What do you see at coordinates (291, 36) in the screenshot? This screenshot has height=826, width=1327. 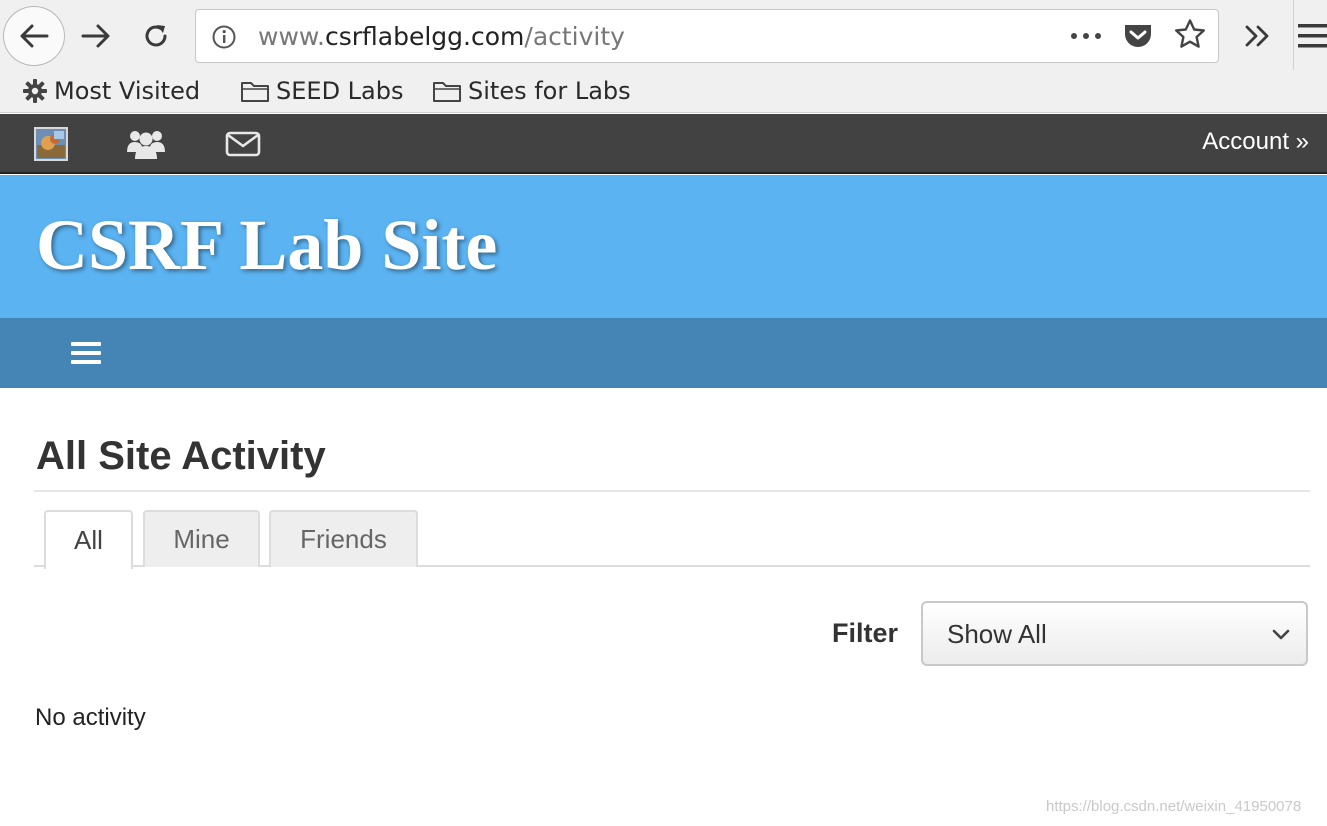 I see `url-prefix: www.` at bounding box center [291, 36].